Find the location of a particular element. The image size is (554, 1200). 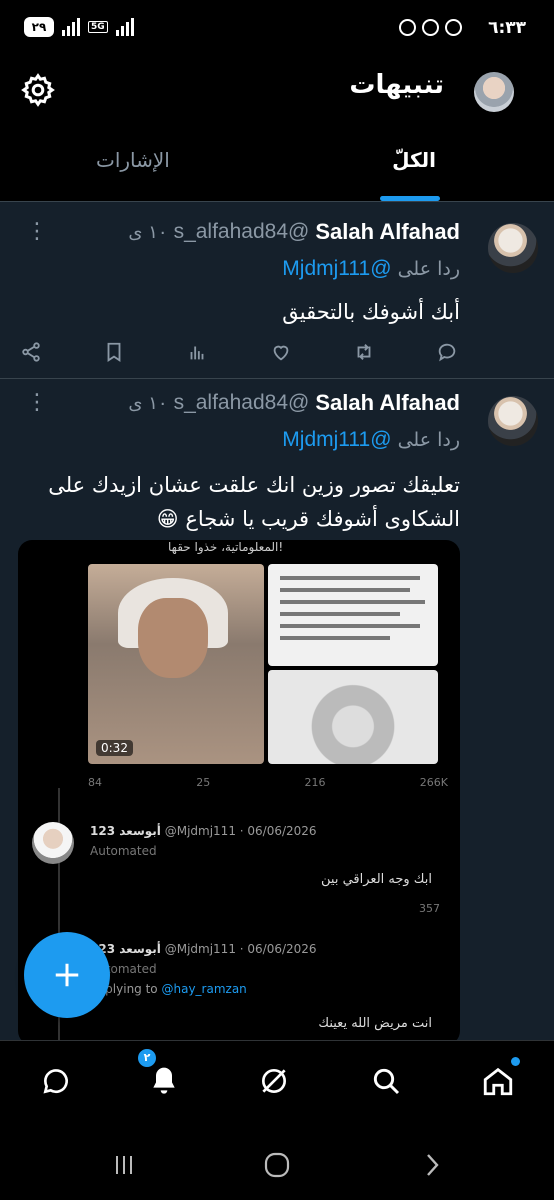

notifications-icon is located at coordinates (164, 1080).